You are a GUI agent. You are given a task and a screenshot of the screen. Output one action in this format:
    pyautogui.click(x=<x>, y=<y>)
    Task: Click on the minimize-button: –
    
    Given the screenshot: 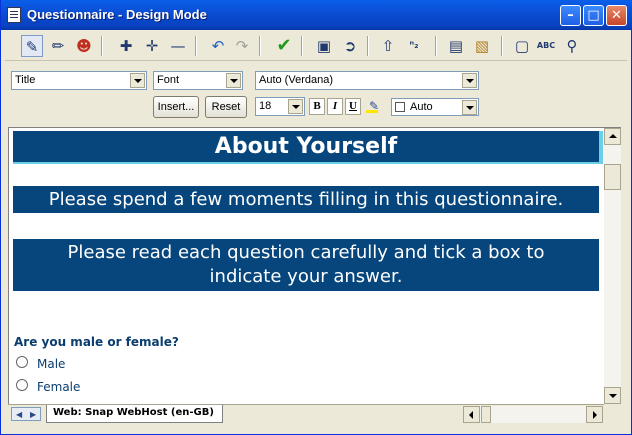 What is the action you would take?
    pyautogui.click(x=570, y=15)
    